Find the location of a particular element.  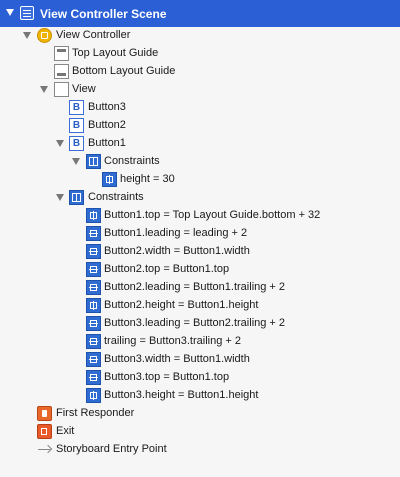

scene-title: View Controller Scene is located at coordinates (103, 14).